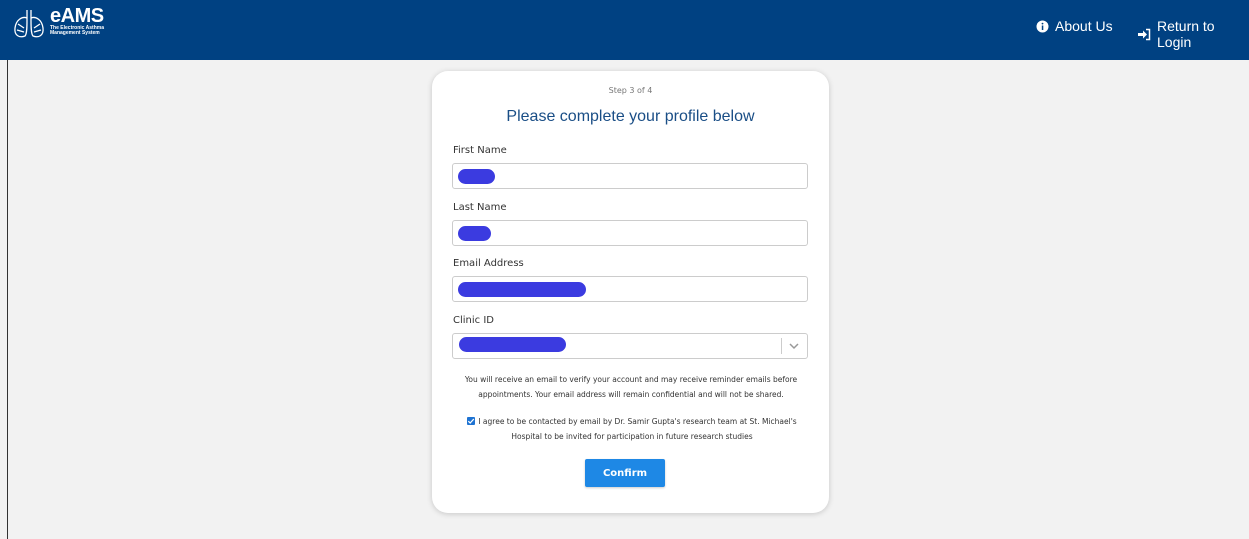  I want to click on consent-checkbox, so click(471, 421).